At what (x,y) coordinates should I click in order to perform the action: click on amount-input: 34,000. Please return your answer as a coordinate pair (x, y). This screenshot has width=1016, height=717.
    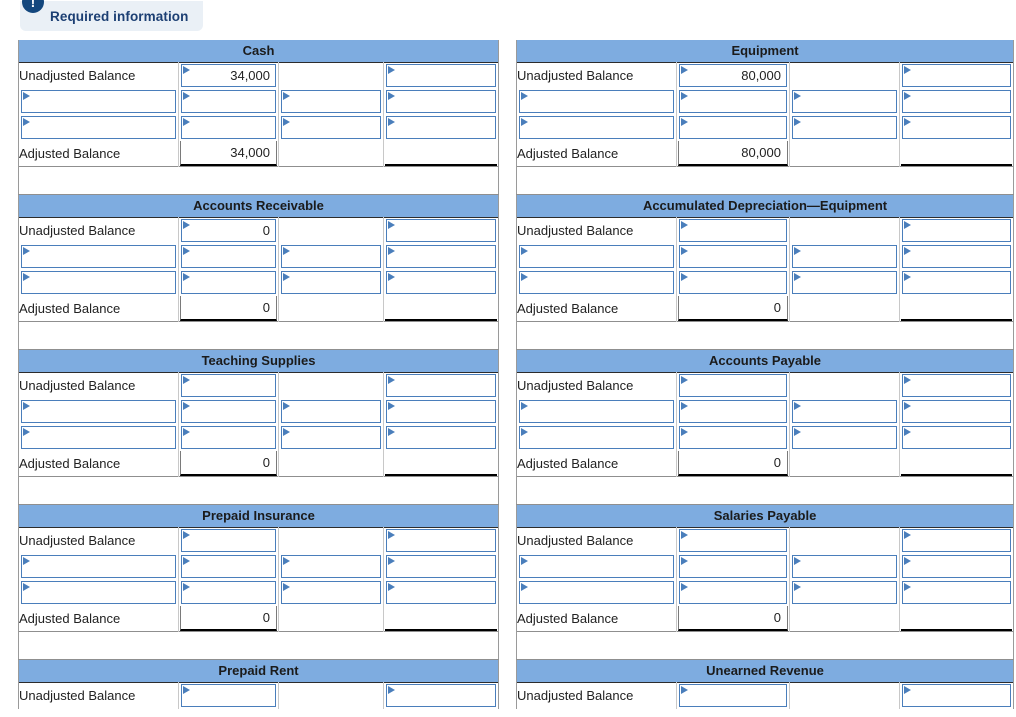
    Looking at the image, I should click on (228, 76).